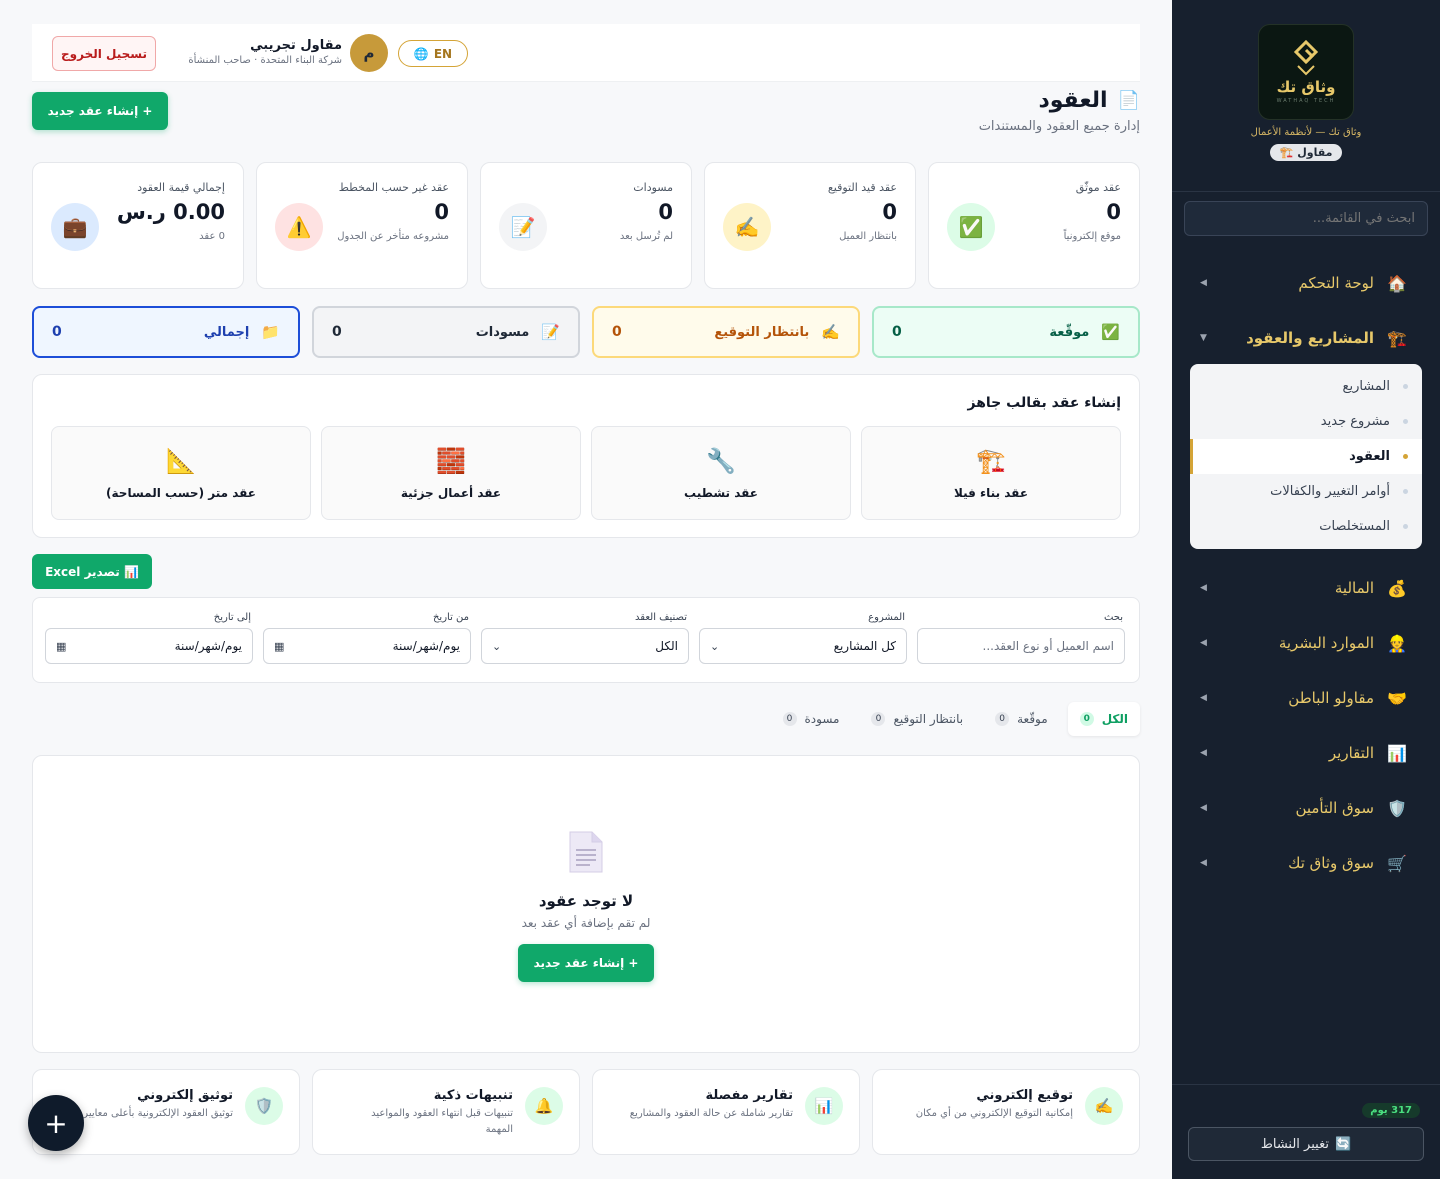 This screenshot has height=1179, width=1440. What do you see at coordinates (789, 719) in the screenshot?
I see `tab-count: 0` at bounding box center [789, 719].